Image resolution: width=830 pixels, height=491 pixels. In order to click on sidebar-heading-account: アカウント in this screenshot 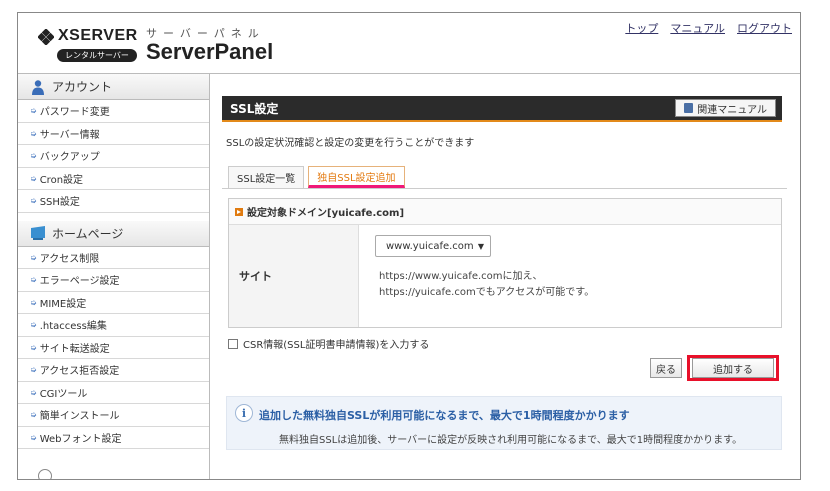, I will do `click(113, 87)`.